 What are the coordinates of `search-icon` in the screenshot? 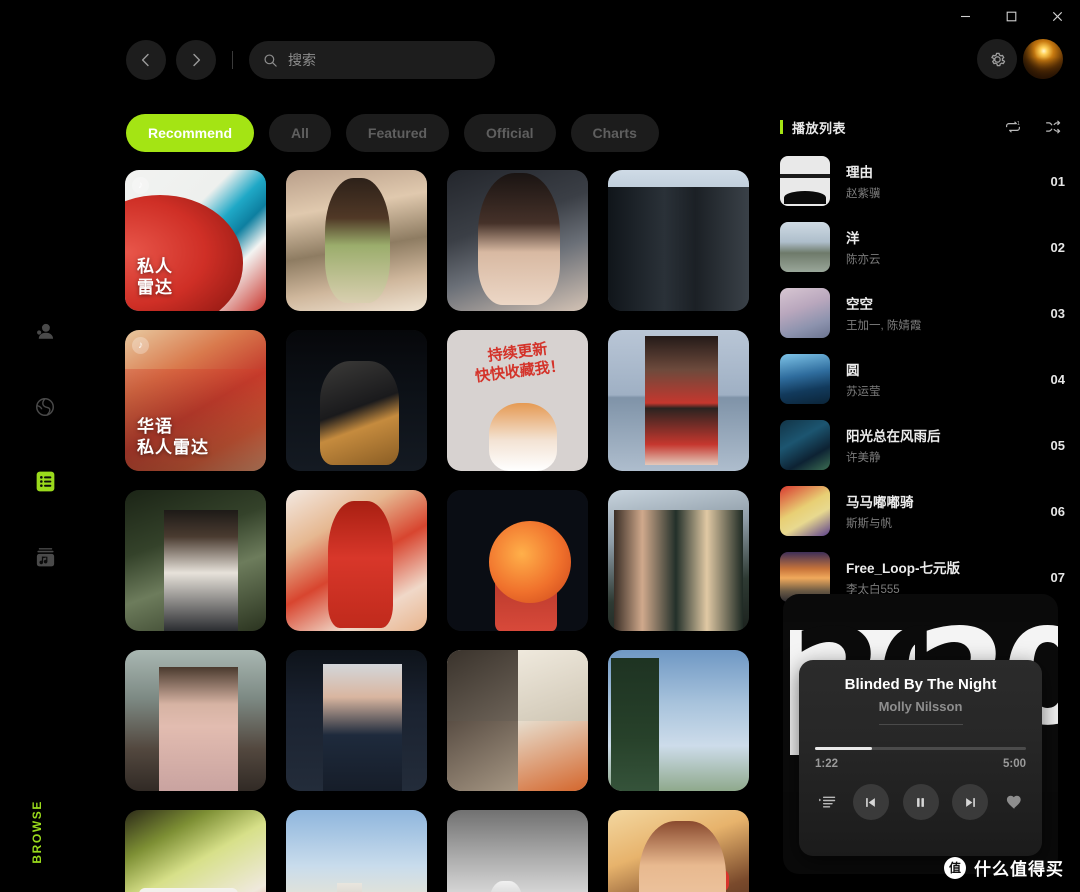 It's located at (270, 60).